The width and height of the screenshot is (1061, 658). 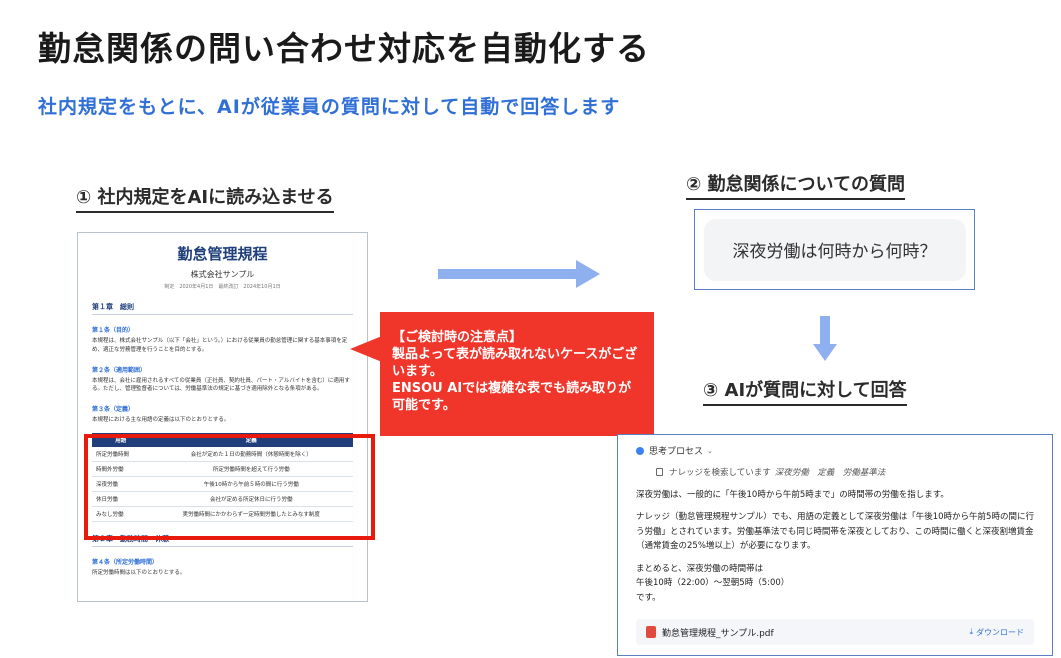 I want to click on knowledge-search-status: ナレッジを検索しています 深夜労働 定義 労働基準法, so click(x=845, y=472).